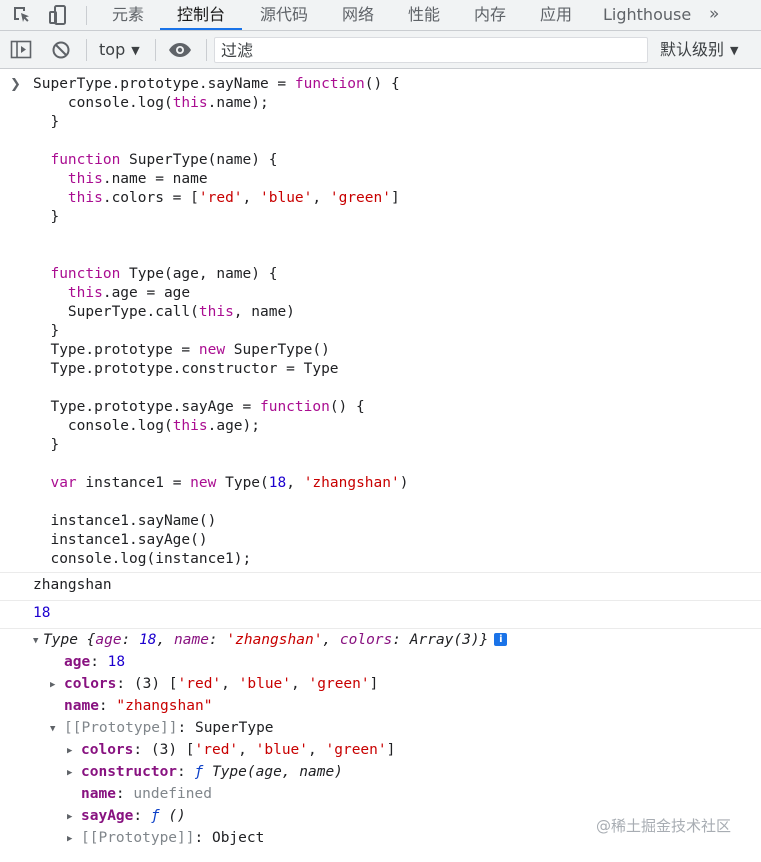 The width and height of the screenshot is (761, 862). What do you see at coordinates (358, 15) in the screenshot?
I see `tab-network: 网络` at bounding box center [358, 15].